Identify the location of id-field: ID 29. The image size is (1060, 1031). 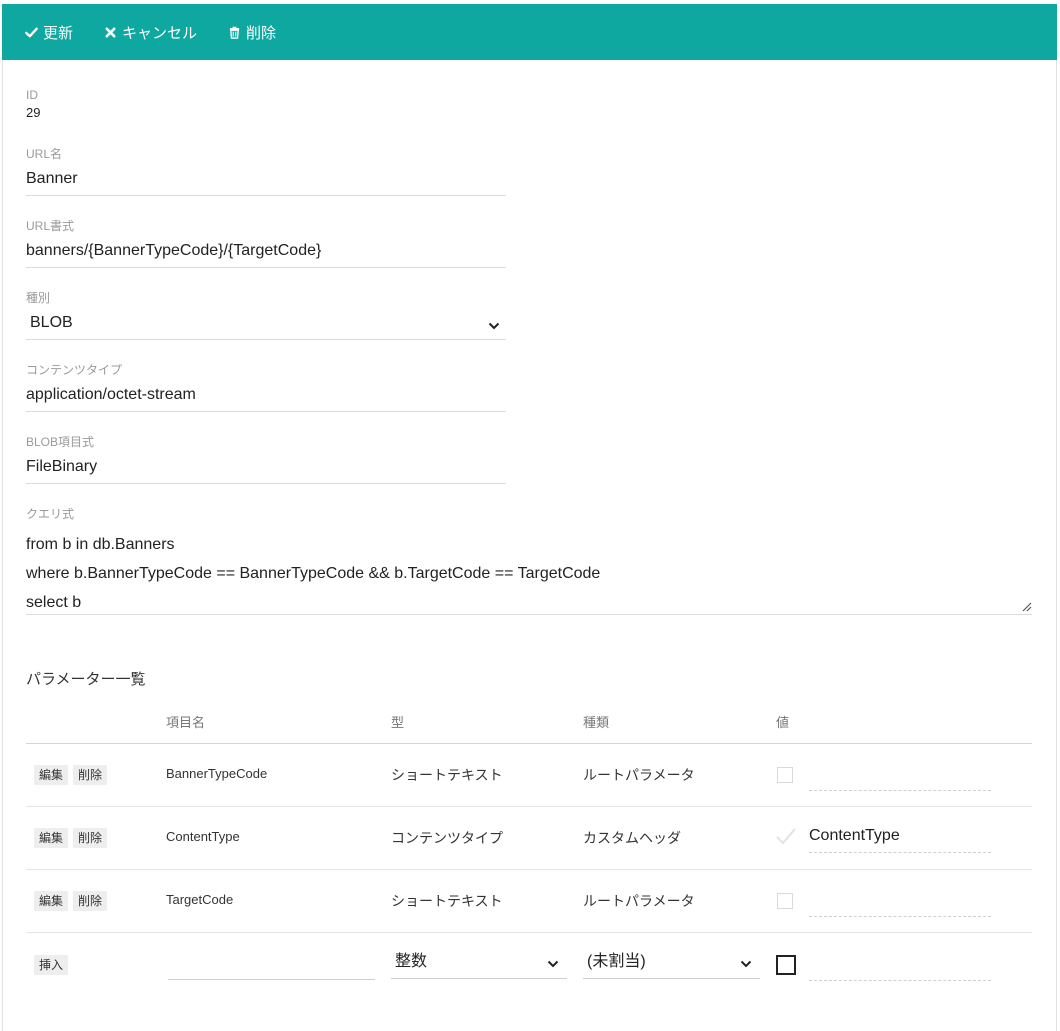
(266, 104).